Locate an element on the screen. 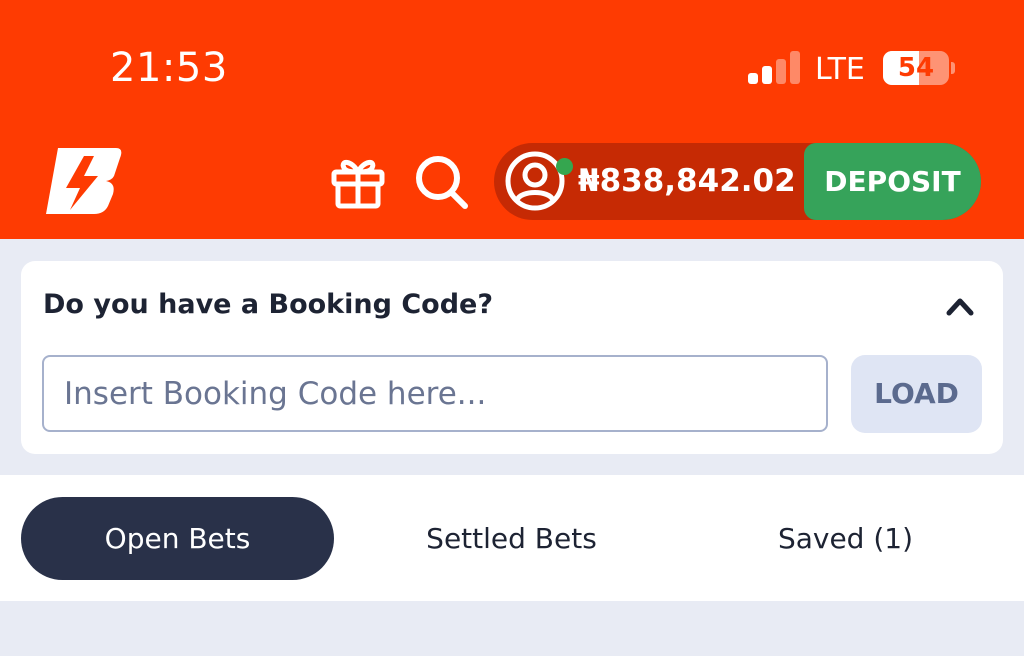 This screenshot has width=1024, height=656. account-balance-pill: ₦838,842.02 DEPOSIT is located at coordinates (737, 181).